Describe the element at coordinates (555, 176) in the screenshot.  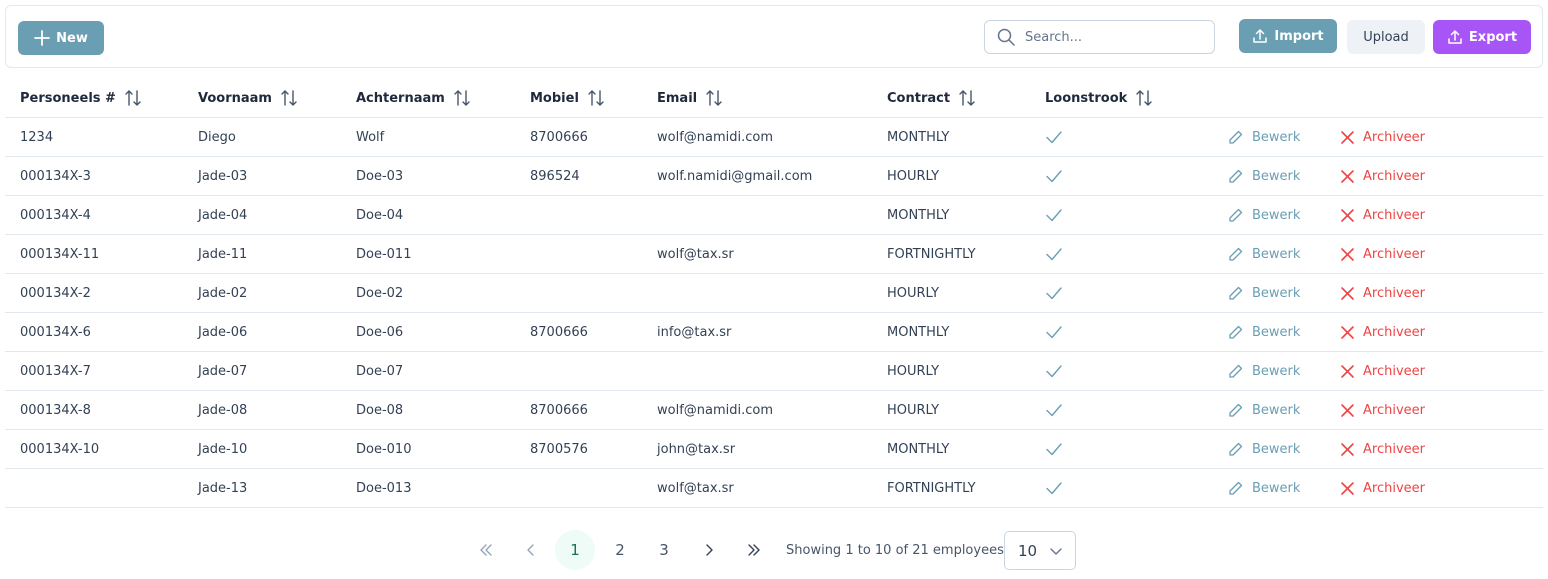
I see `cell-mobiel: 896524` at that location.